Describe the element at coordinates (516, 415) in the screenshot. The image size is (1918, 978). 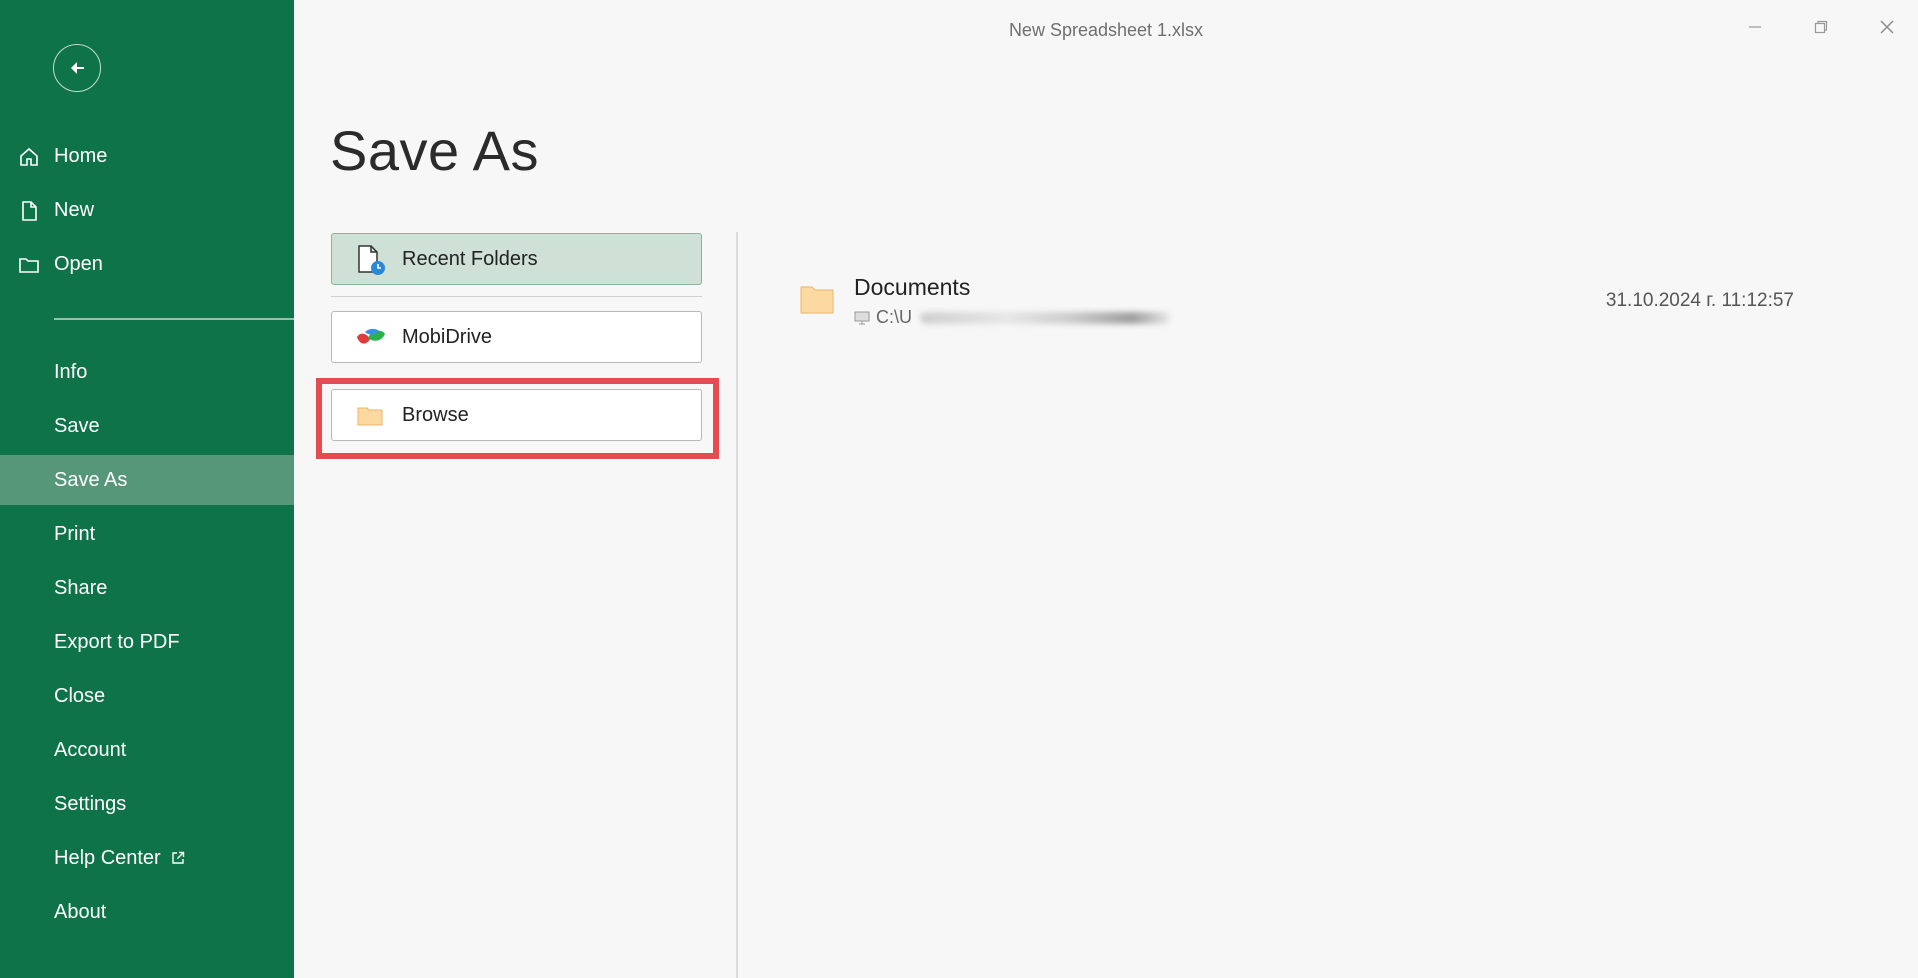
I see `browse-button: Browse` at that location.